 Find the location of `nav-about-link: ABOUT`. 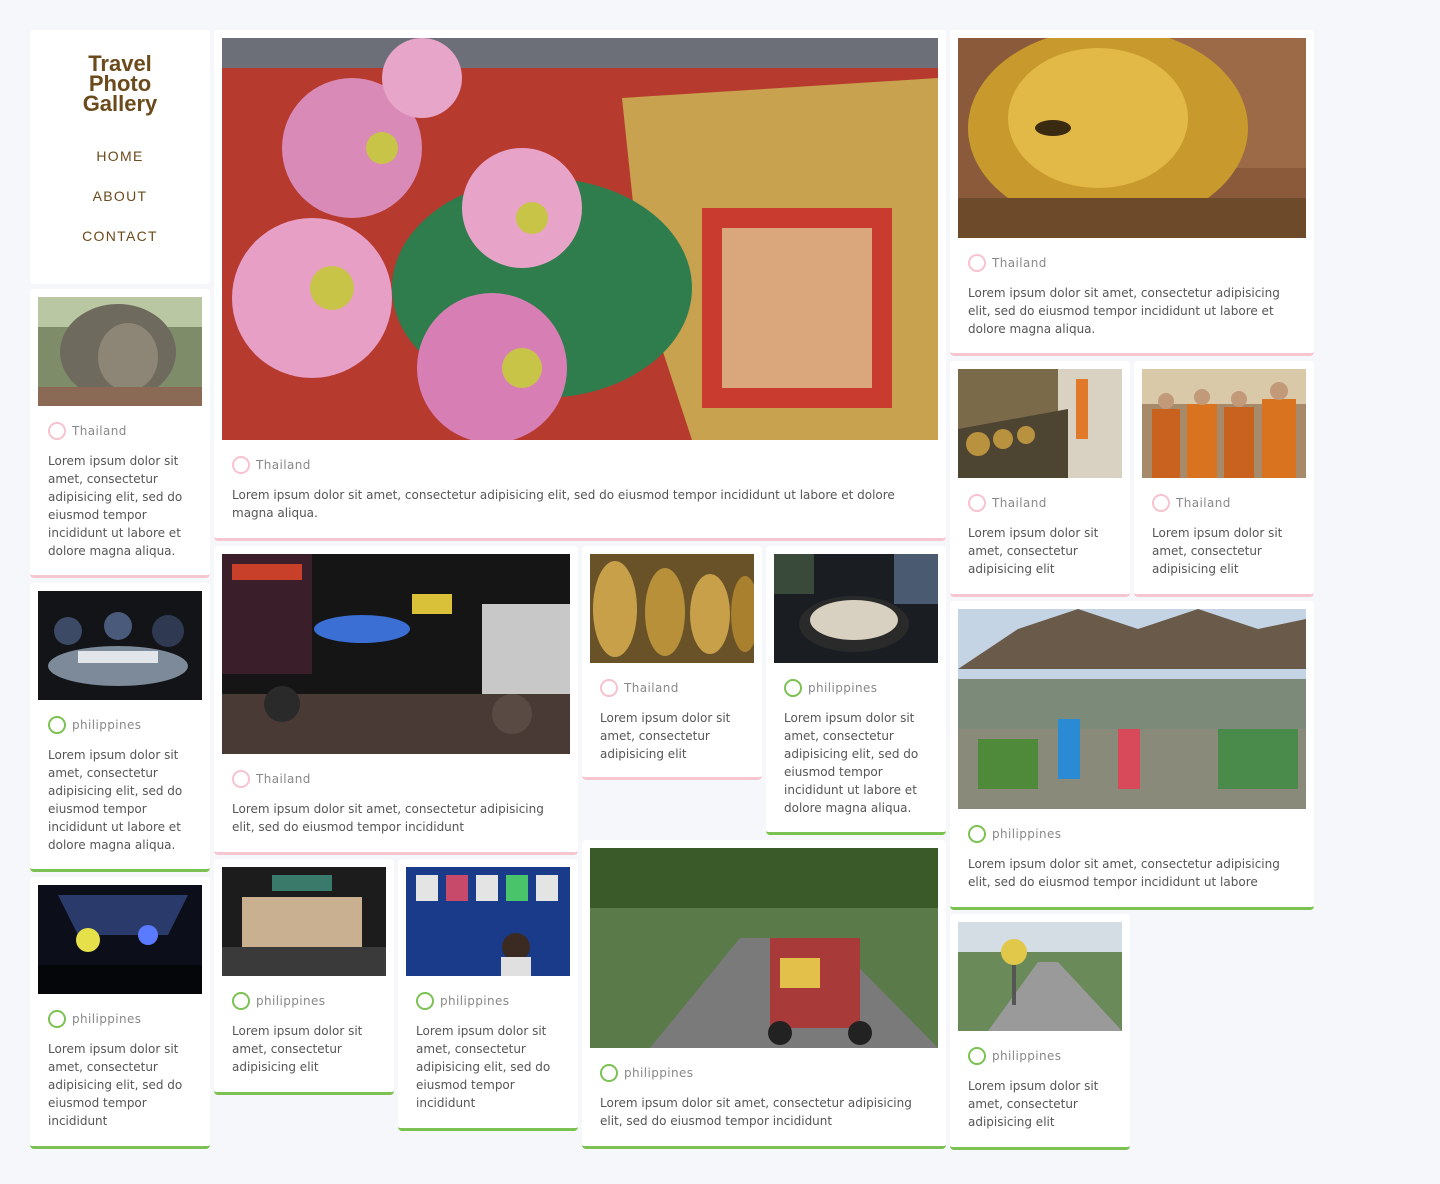

nav-about-link: ABOUT is located at coordinates (120, 206).